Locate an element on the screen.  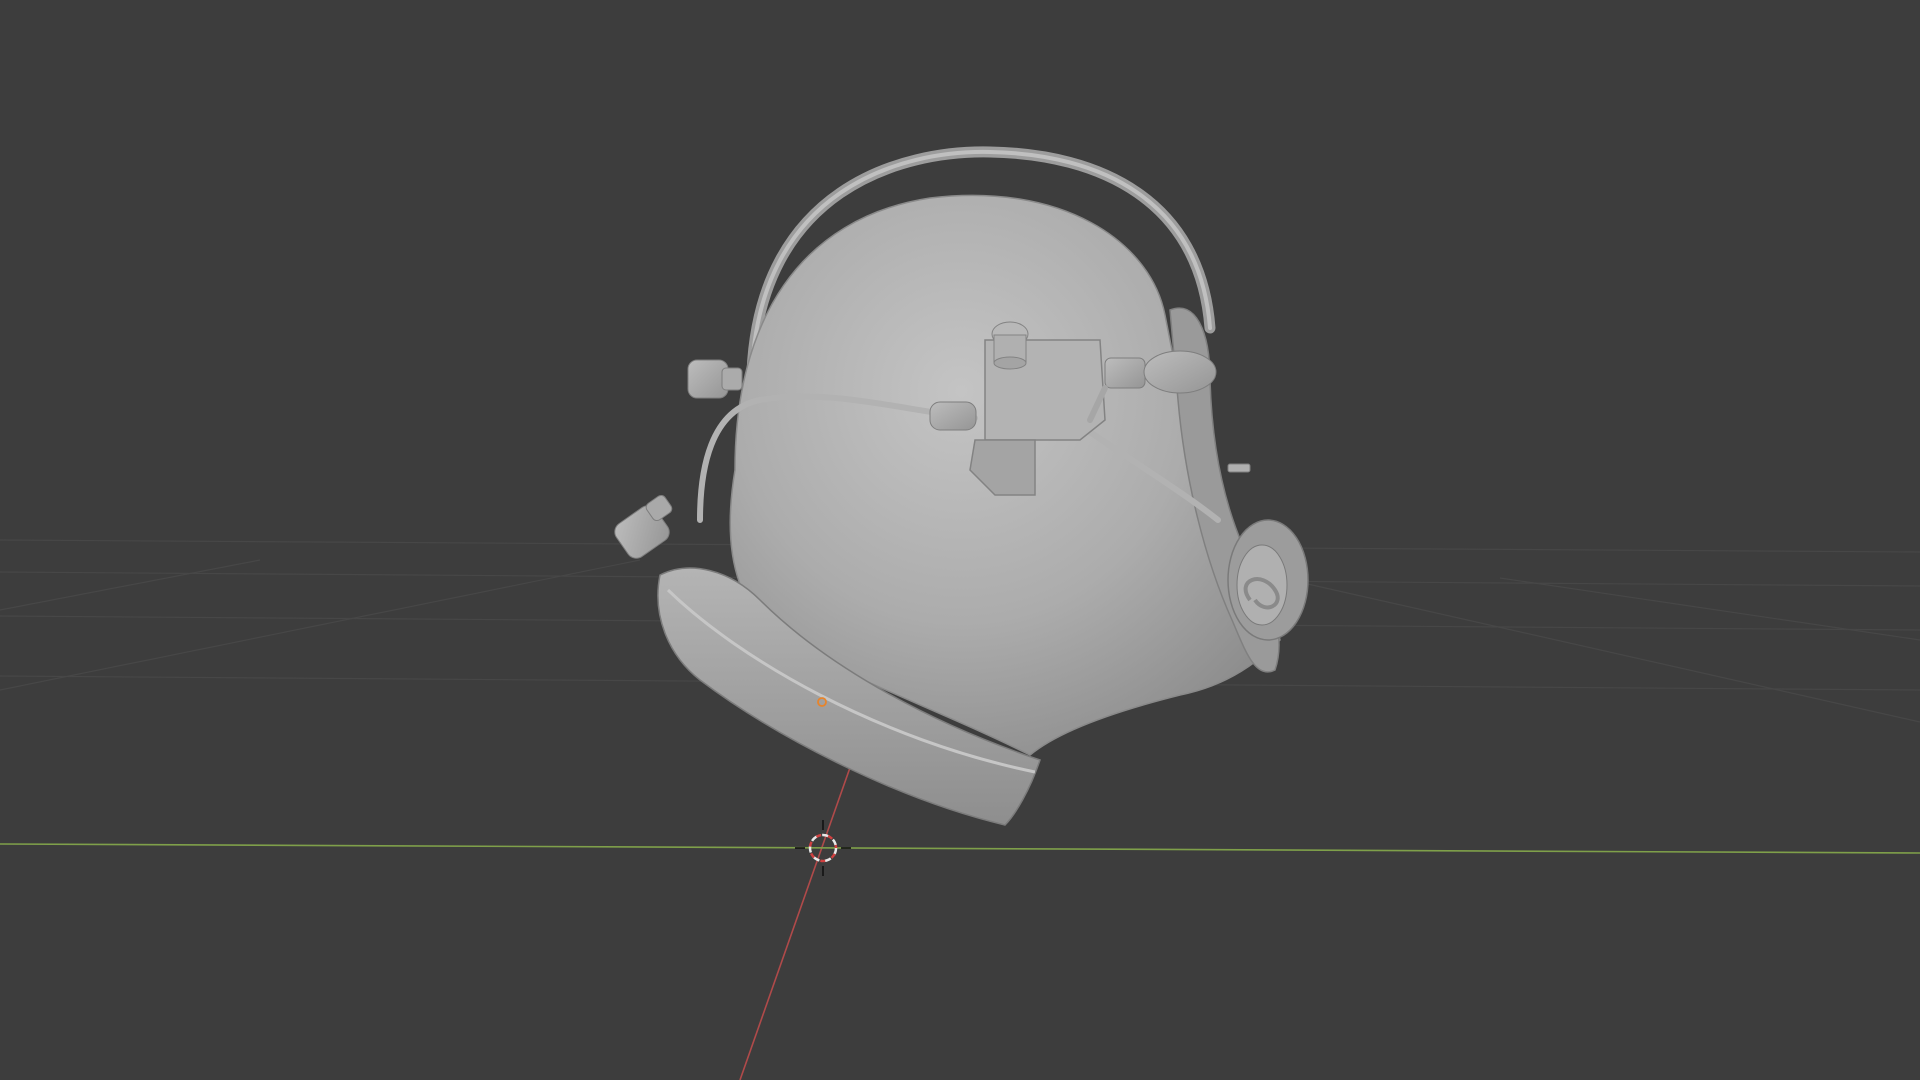
helmet-left-plug is located at coordinates (642, 527).